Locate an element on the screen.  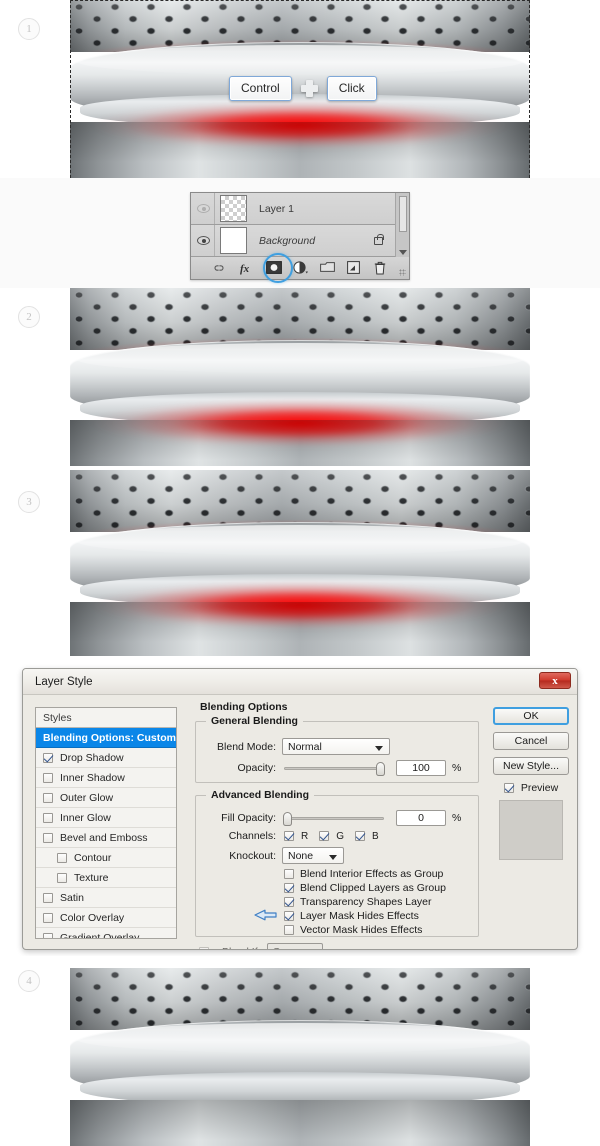
style-item-texture: Texture is located at coordinates (106, 878).